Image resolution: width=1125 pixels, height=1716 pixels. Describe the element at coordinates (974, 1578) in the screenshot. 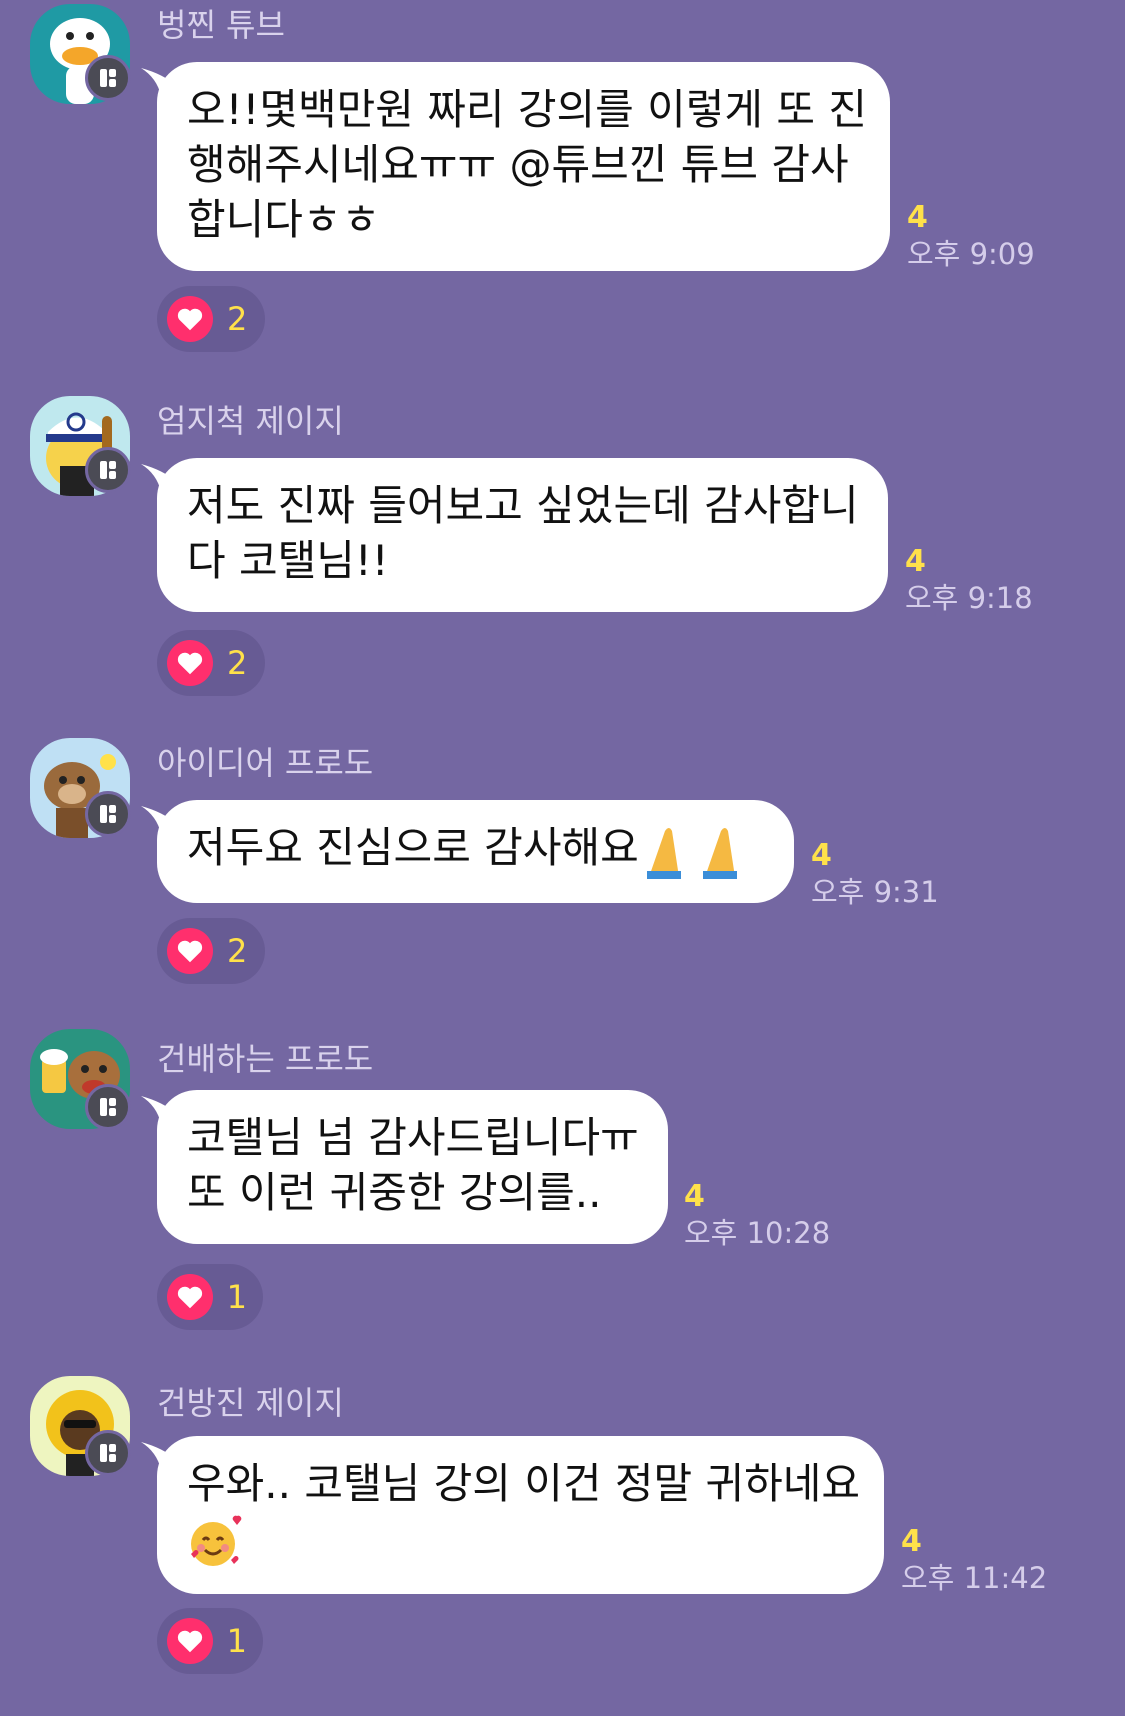

I see `message-timestamp: 오후 11:42` at that location.